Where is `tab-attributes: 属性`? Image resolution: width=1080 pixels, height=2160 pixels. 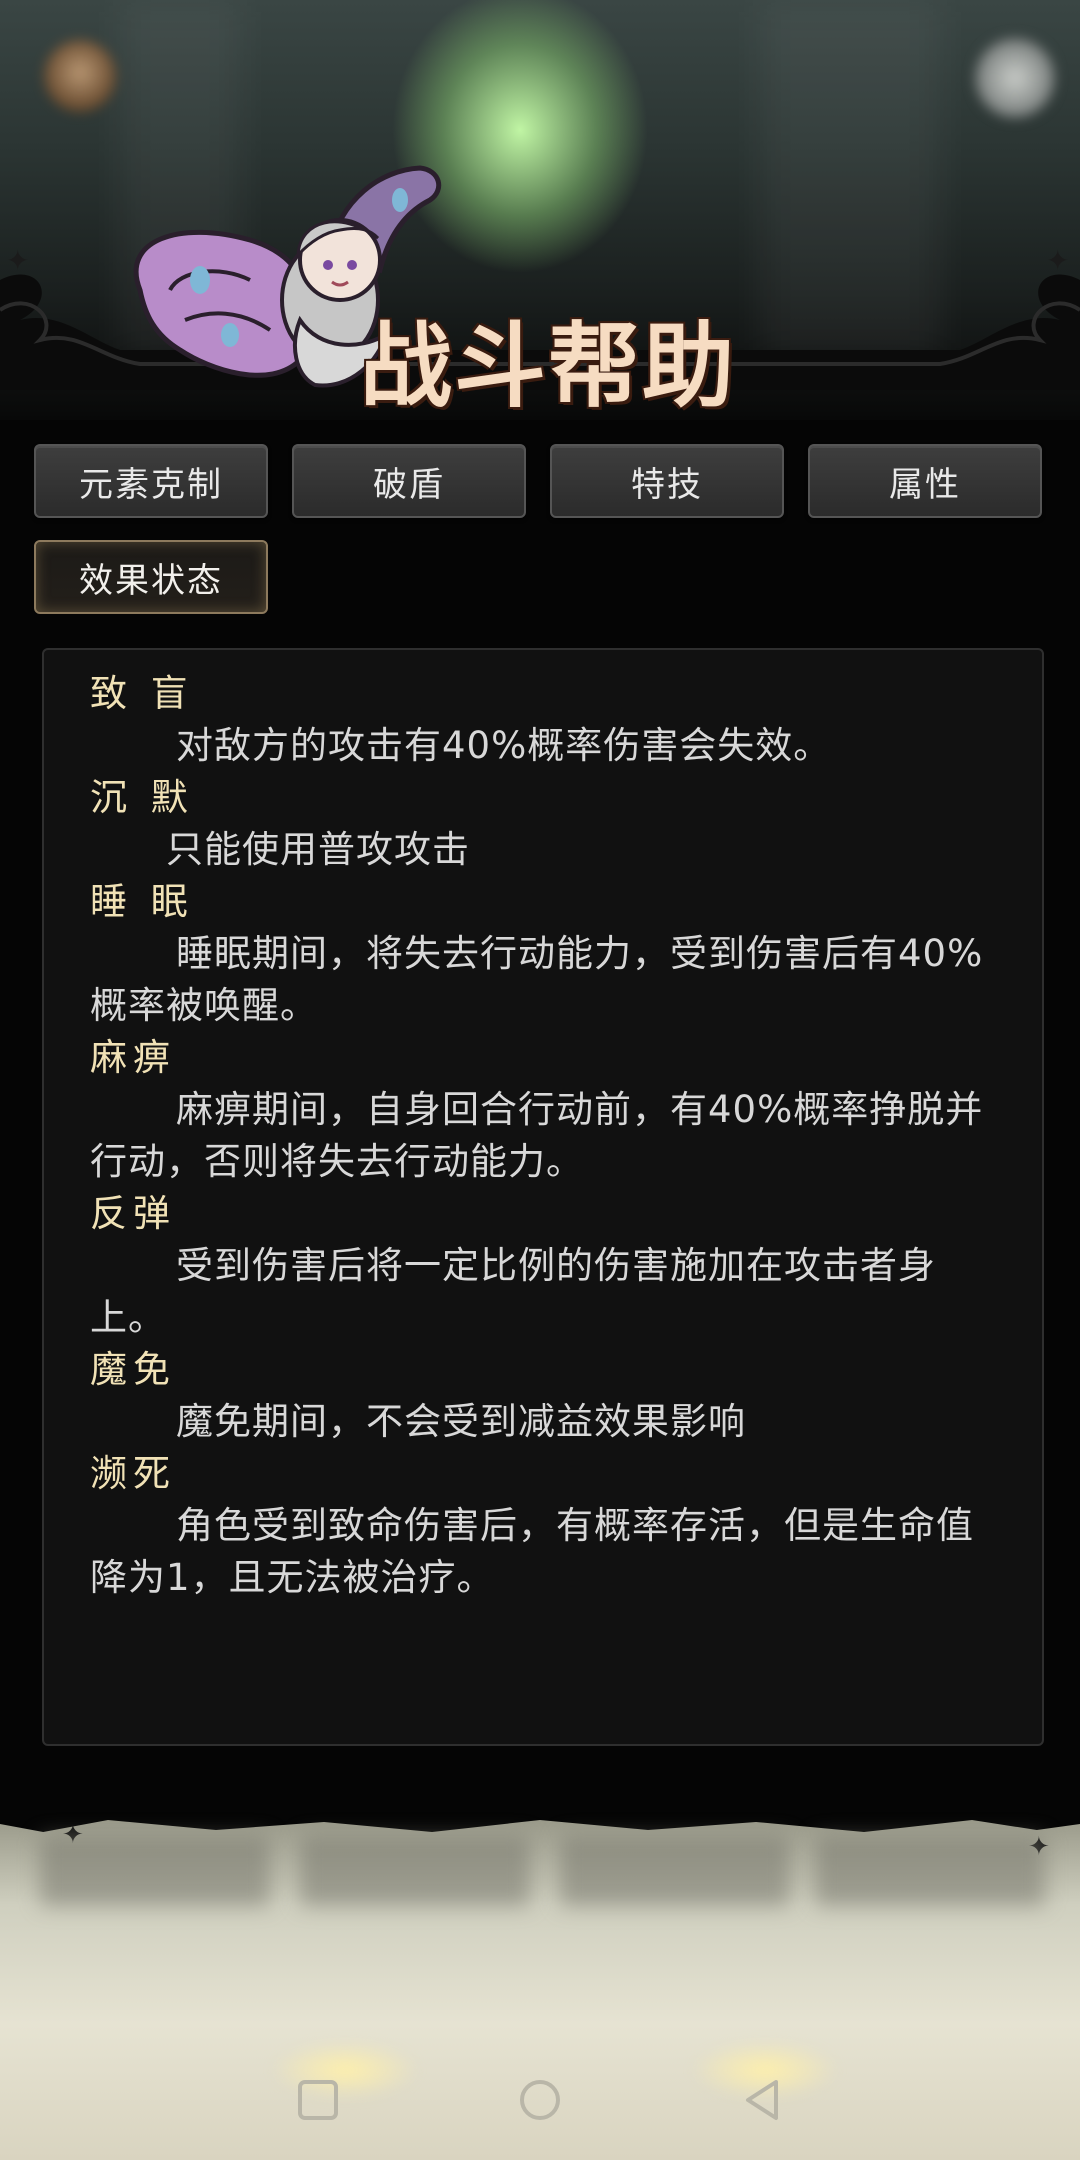
tab-attributes: 属性 is located at coordinates (925, 481).